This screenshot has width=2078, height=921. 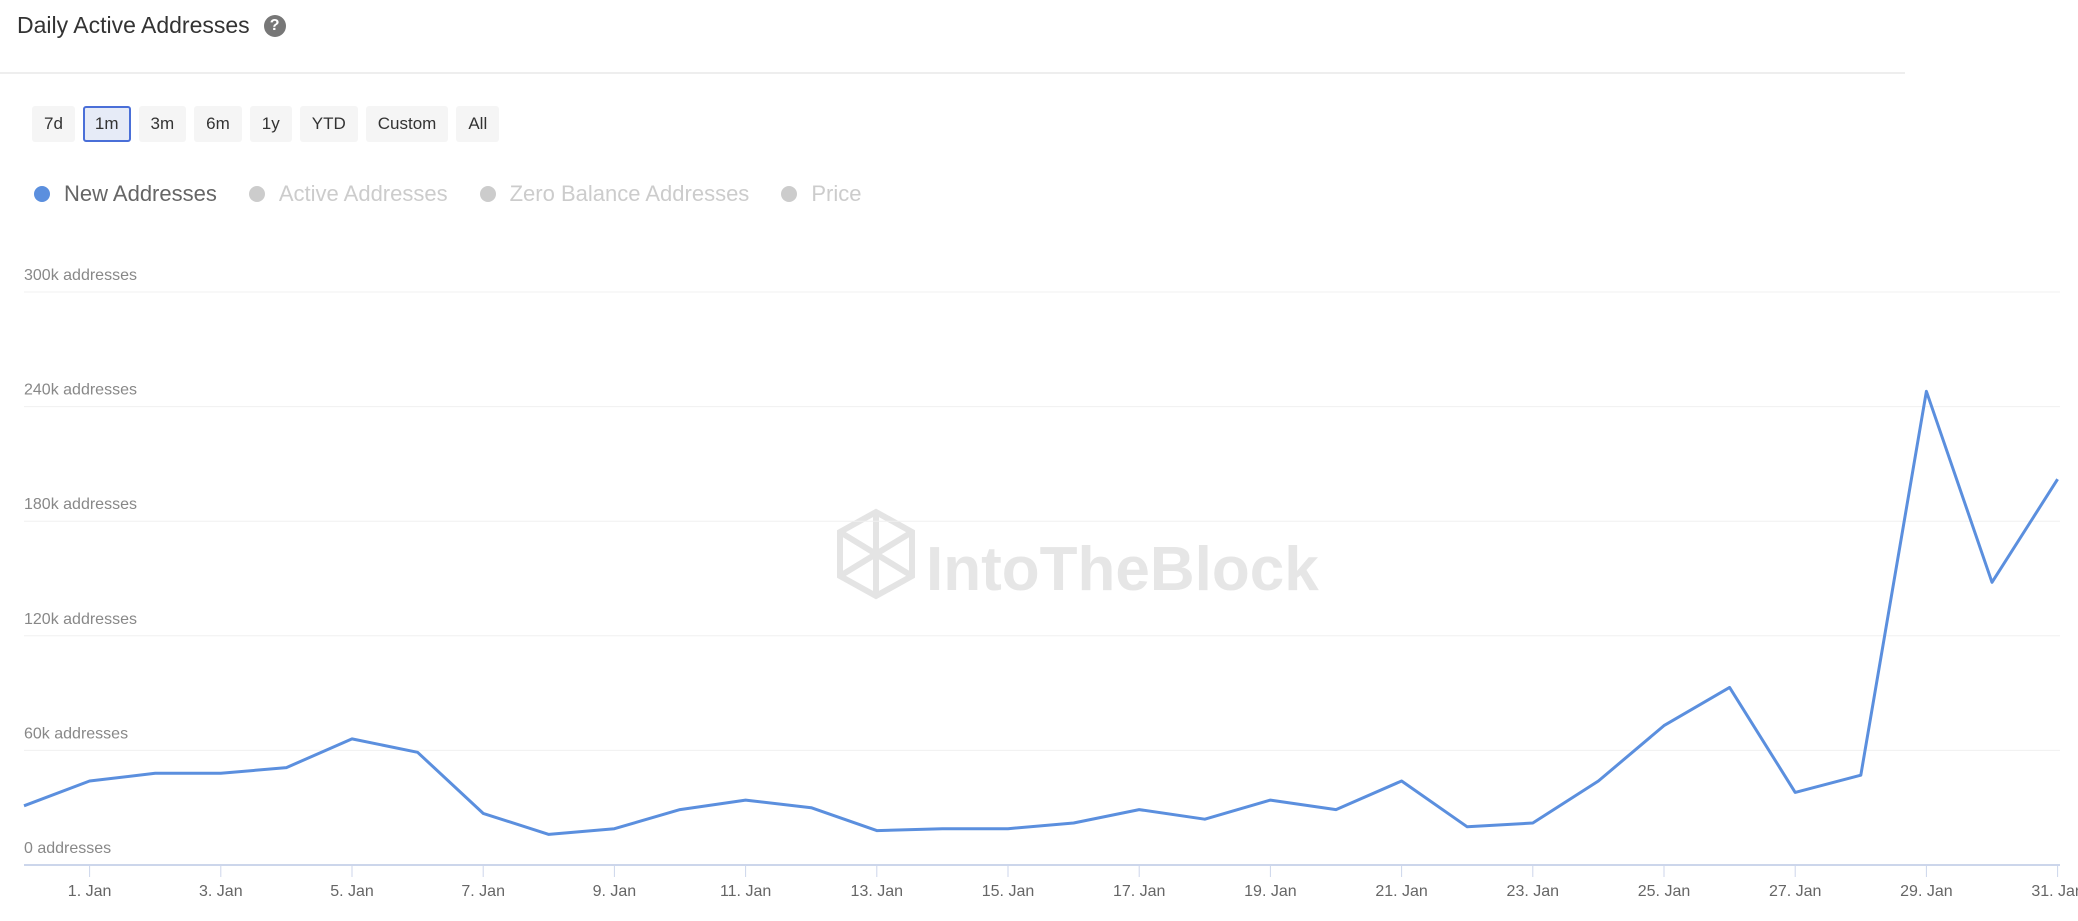 What do you see at coordinates (1533, 891) in the screenshot?
I see `x-tick-label: 23. Jan` at bounding box center [1533, 891].